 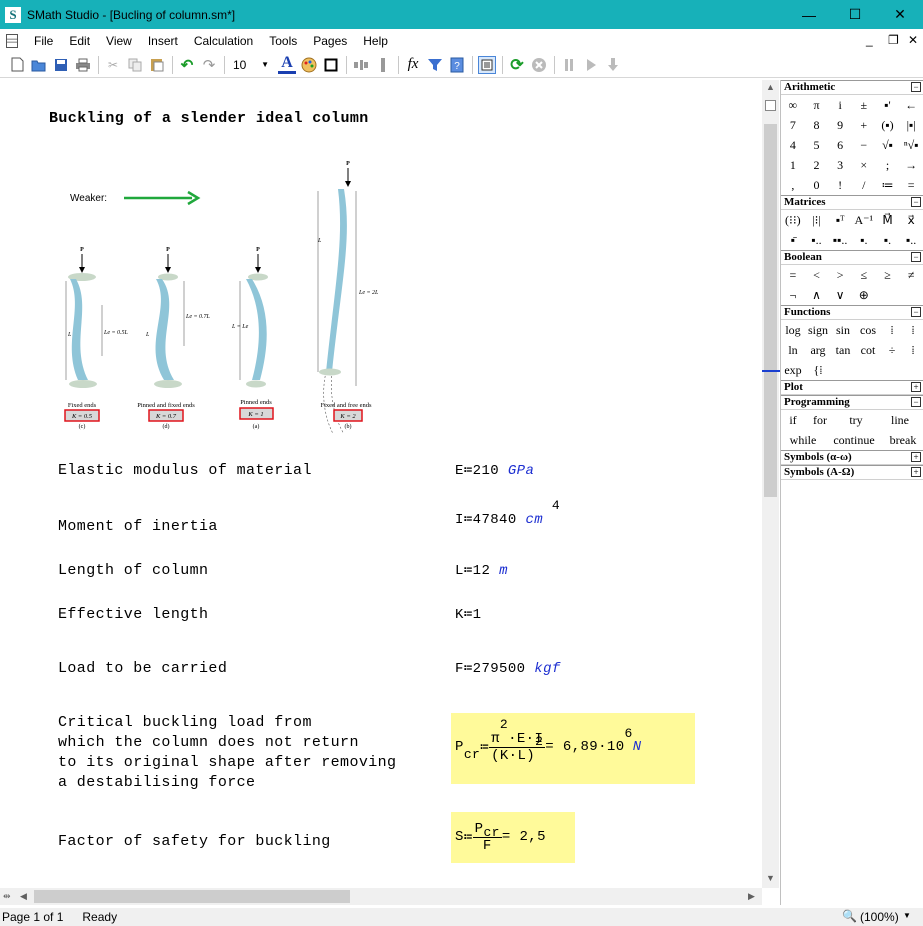 What do you see at coordinates (818, 350) in the screenshot?
I see `function-button: arg` at bounding box center [818, 350].